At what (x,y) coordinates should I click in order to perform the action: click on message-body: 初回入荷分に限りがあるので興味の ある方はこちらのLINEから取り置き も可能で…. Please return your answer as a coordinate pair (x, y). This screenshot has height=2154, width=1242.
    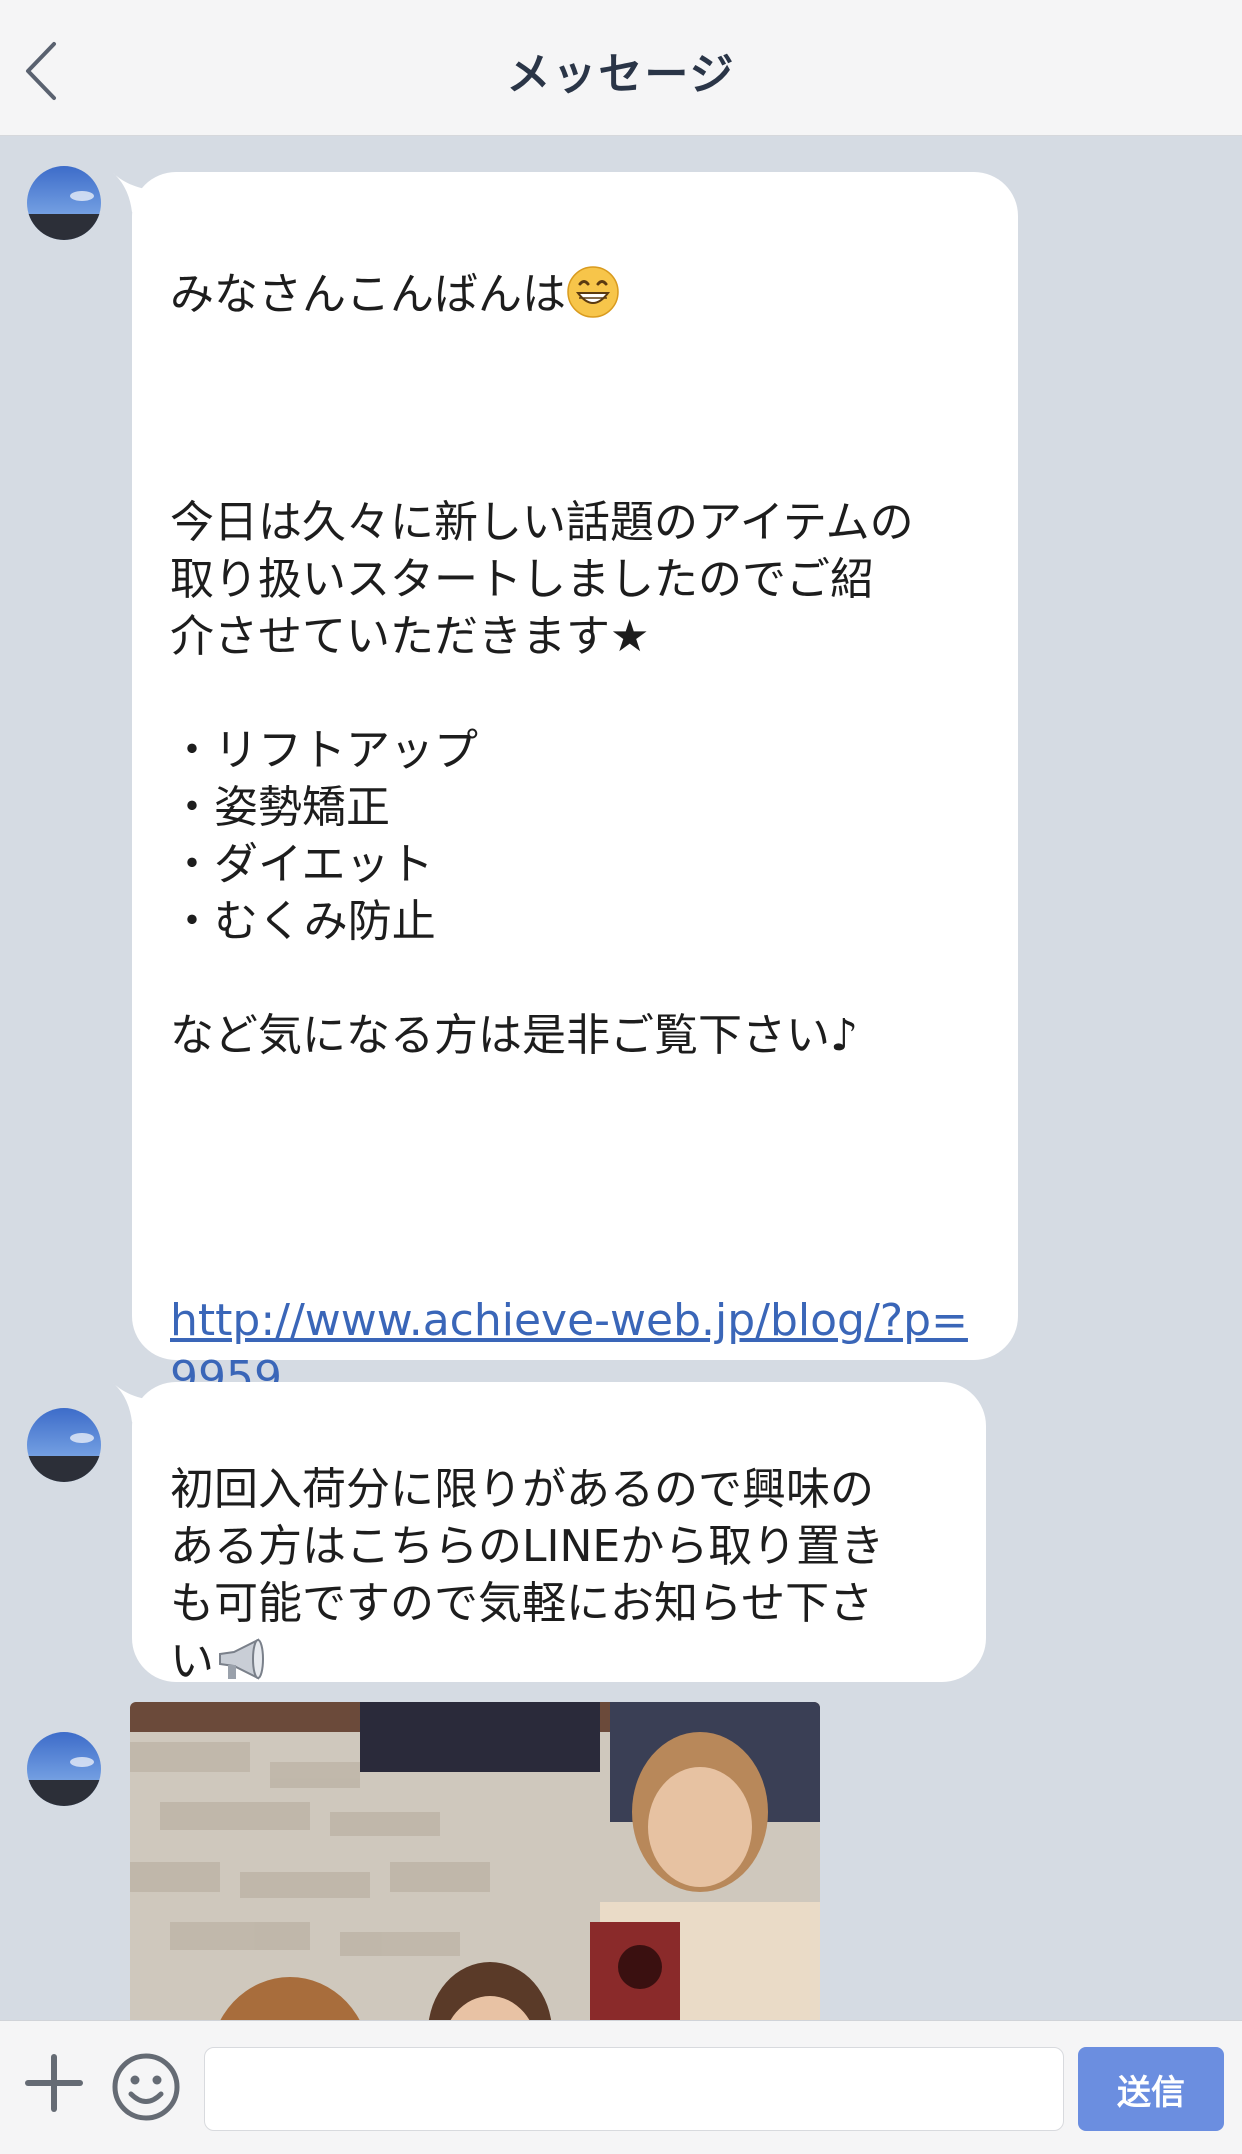
    Looking at the image, I should click on (527, 1575).